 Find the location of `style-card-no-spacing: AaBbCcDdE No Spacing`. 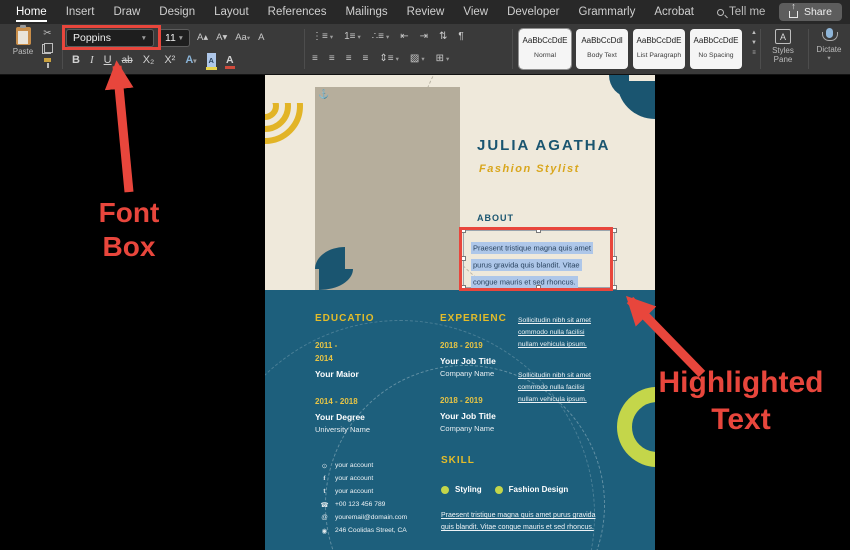

style-card-no-spacing: AaBbCcDdE No Spacing is located at coordinates (716, 49).